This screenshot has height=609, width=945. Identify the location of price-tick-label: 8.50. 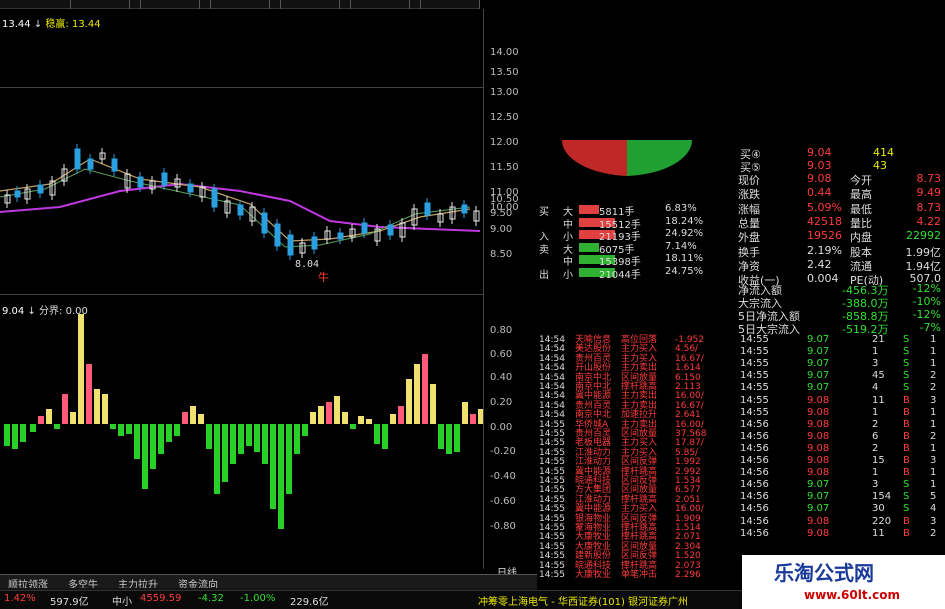
(501, 254).